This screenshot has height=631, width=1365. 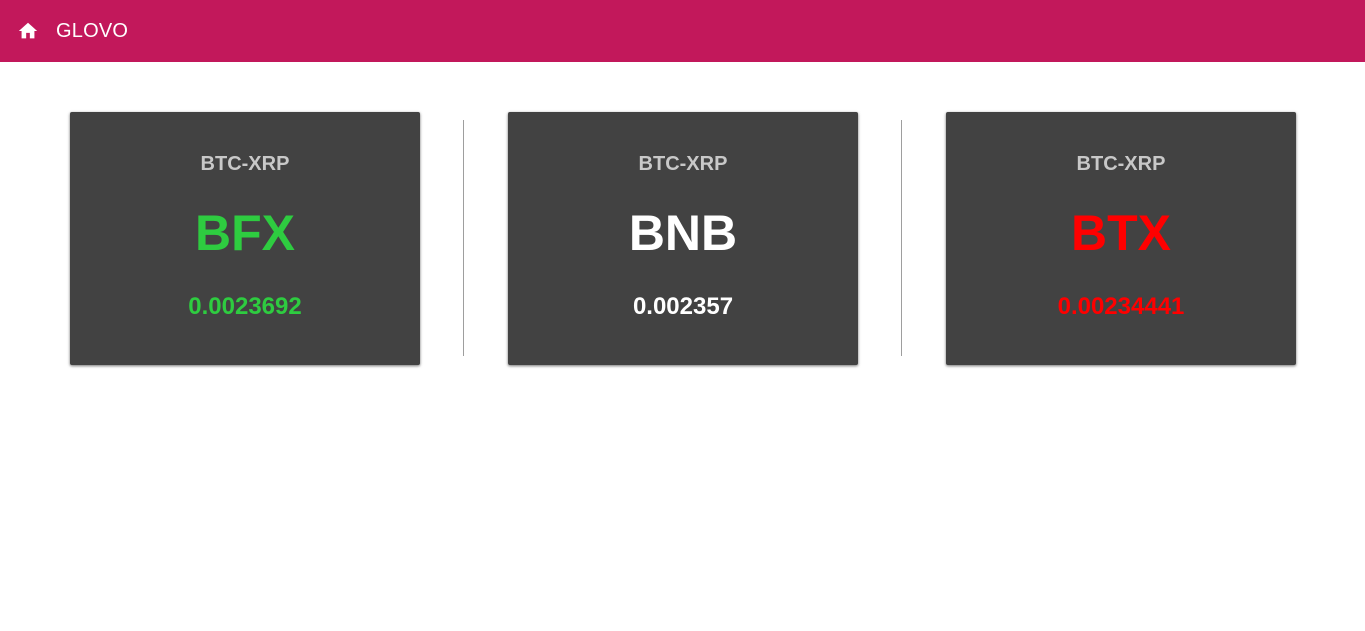 I want to click on exchange-card-btx: BTC-XRP BTX 0.00234441, so click(x=1121, y=238).